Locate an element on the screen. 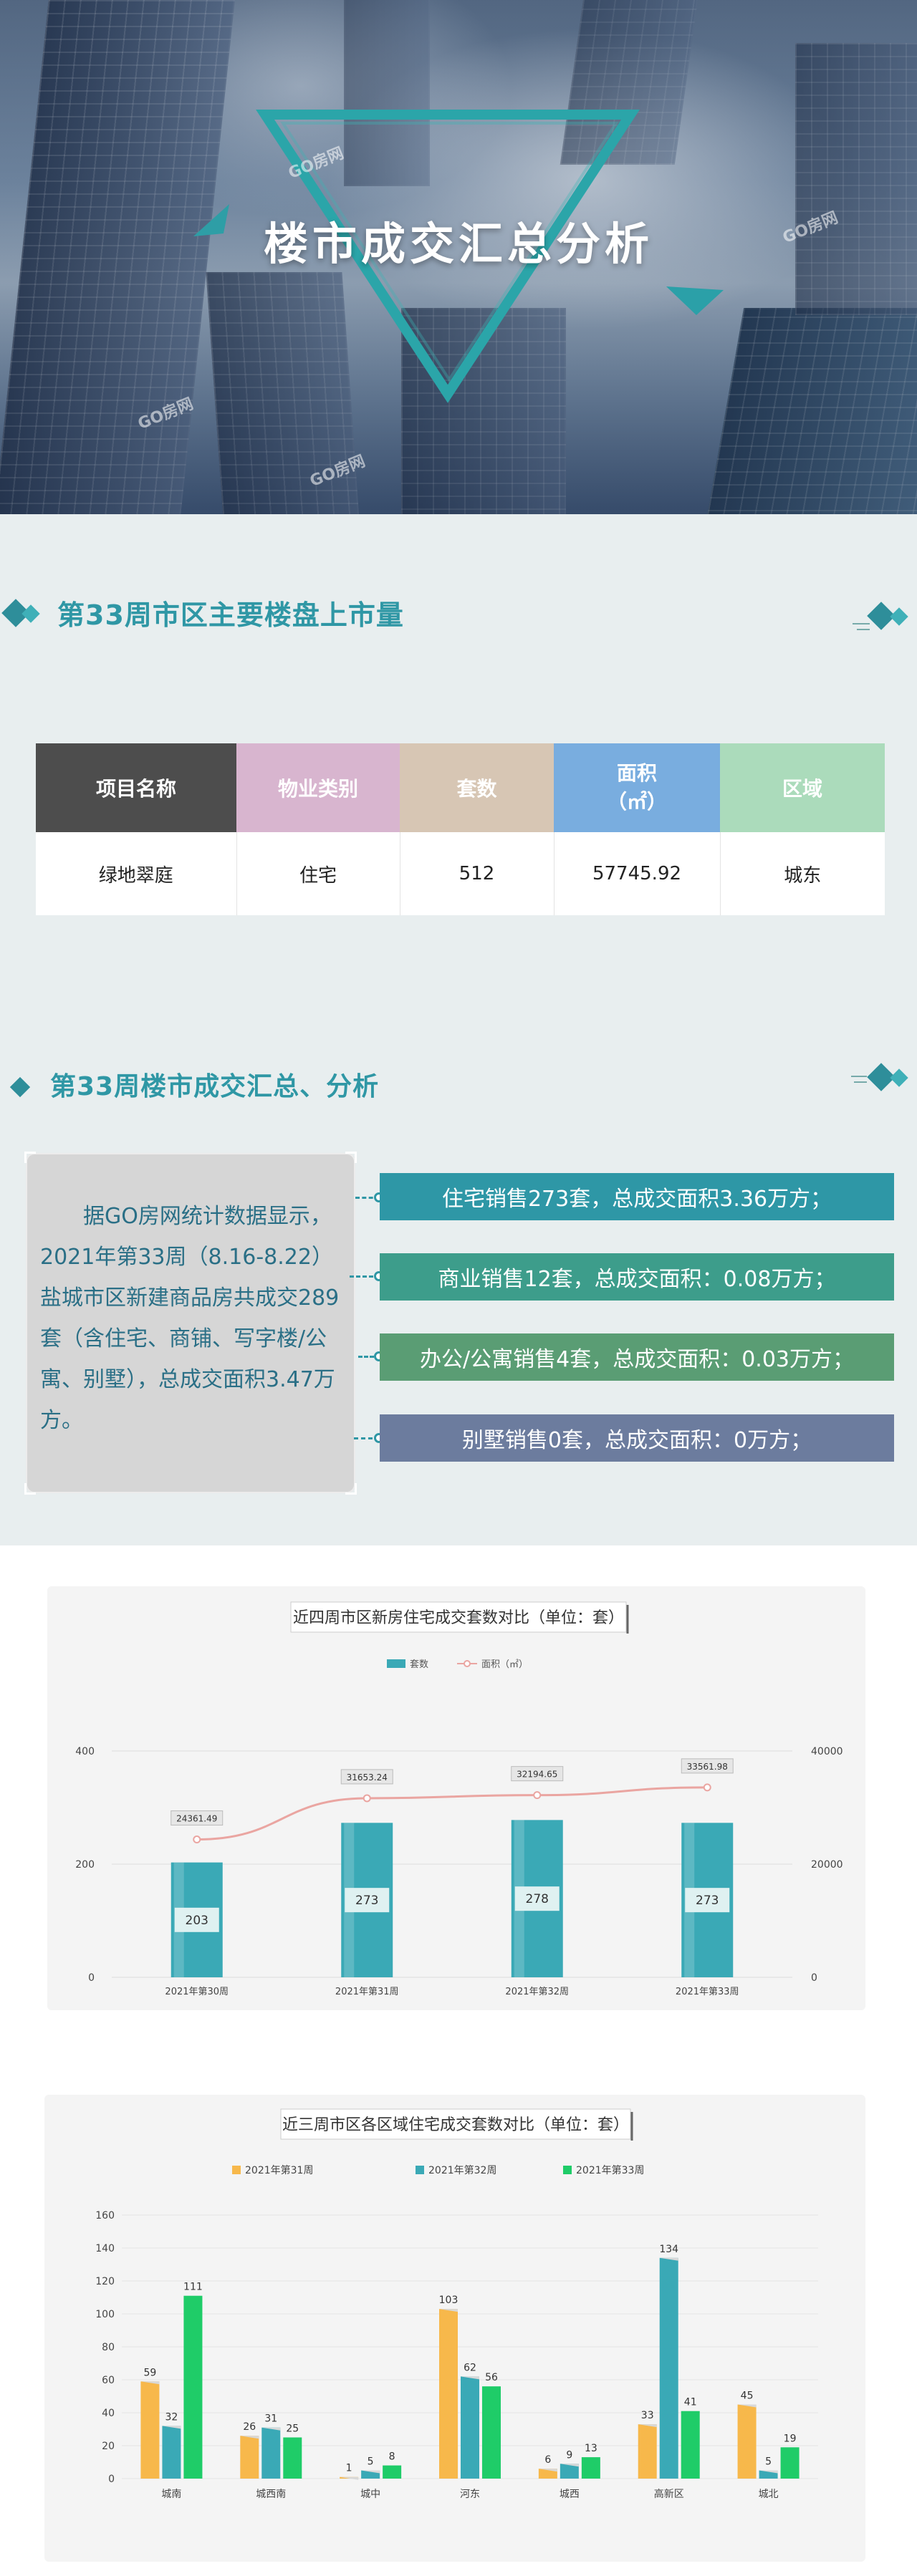 The image size is (917, 2576). x-tick-label: 2021年第30周 is located at coordinates (197, 1992).